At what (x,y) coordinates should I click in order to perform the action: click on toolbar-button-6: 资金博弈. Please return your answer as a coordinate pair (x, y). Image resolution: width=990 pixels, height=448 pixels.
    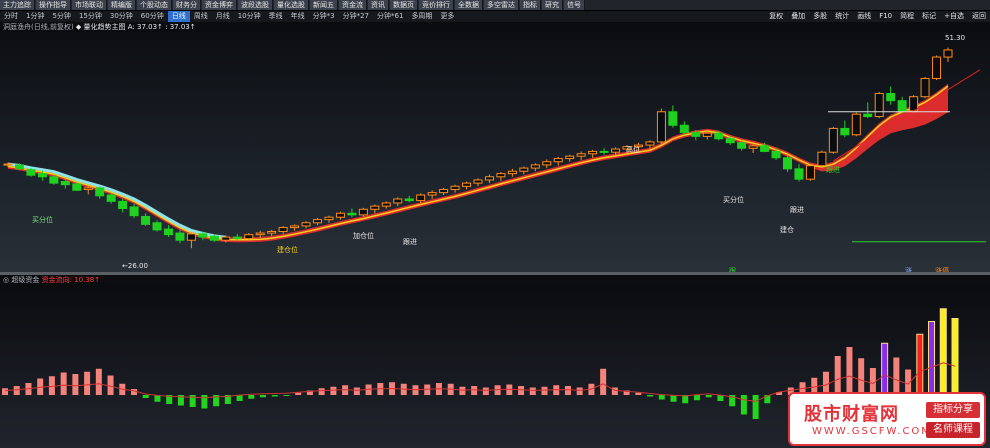
    Looking at the image, I should click on (219, 5).